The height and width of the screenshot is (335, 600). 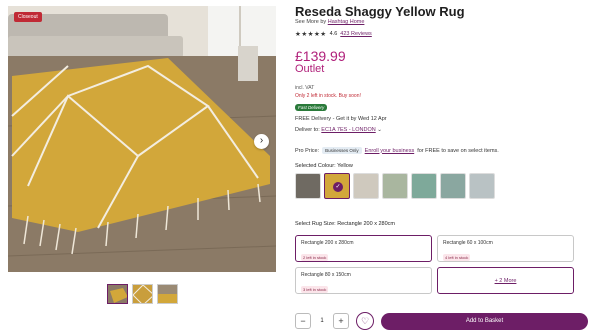 I want to click on rug-size-value: Rectangle 200 x 280cm, so click(x=366, y=224).